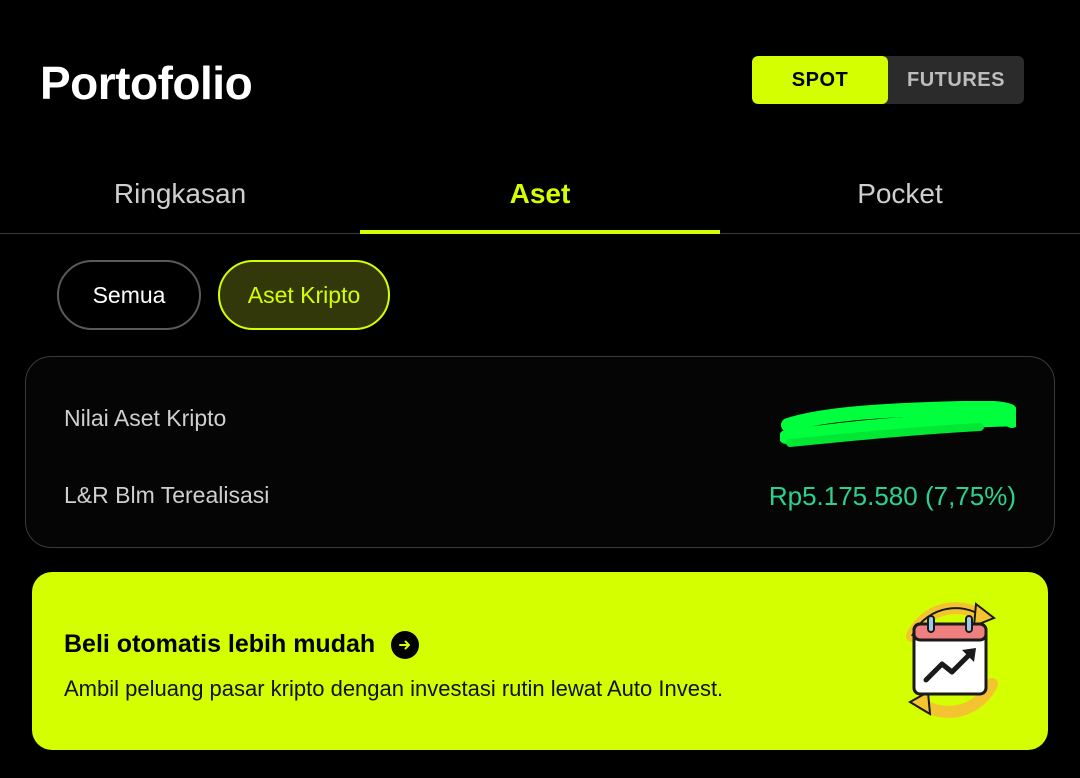  I want to click on page-title: Portofolio, so click(146, 83).